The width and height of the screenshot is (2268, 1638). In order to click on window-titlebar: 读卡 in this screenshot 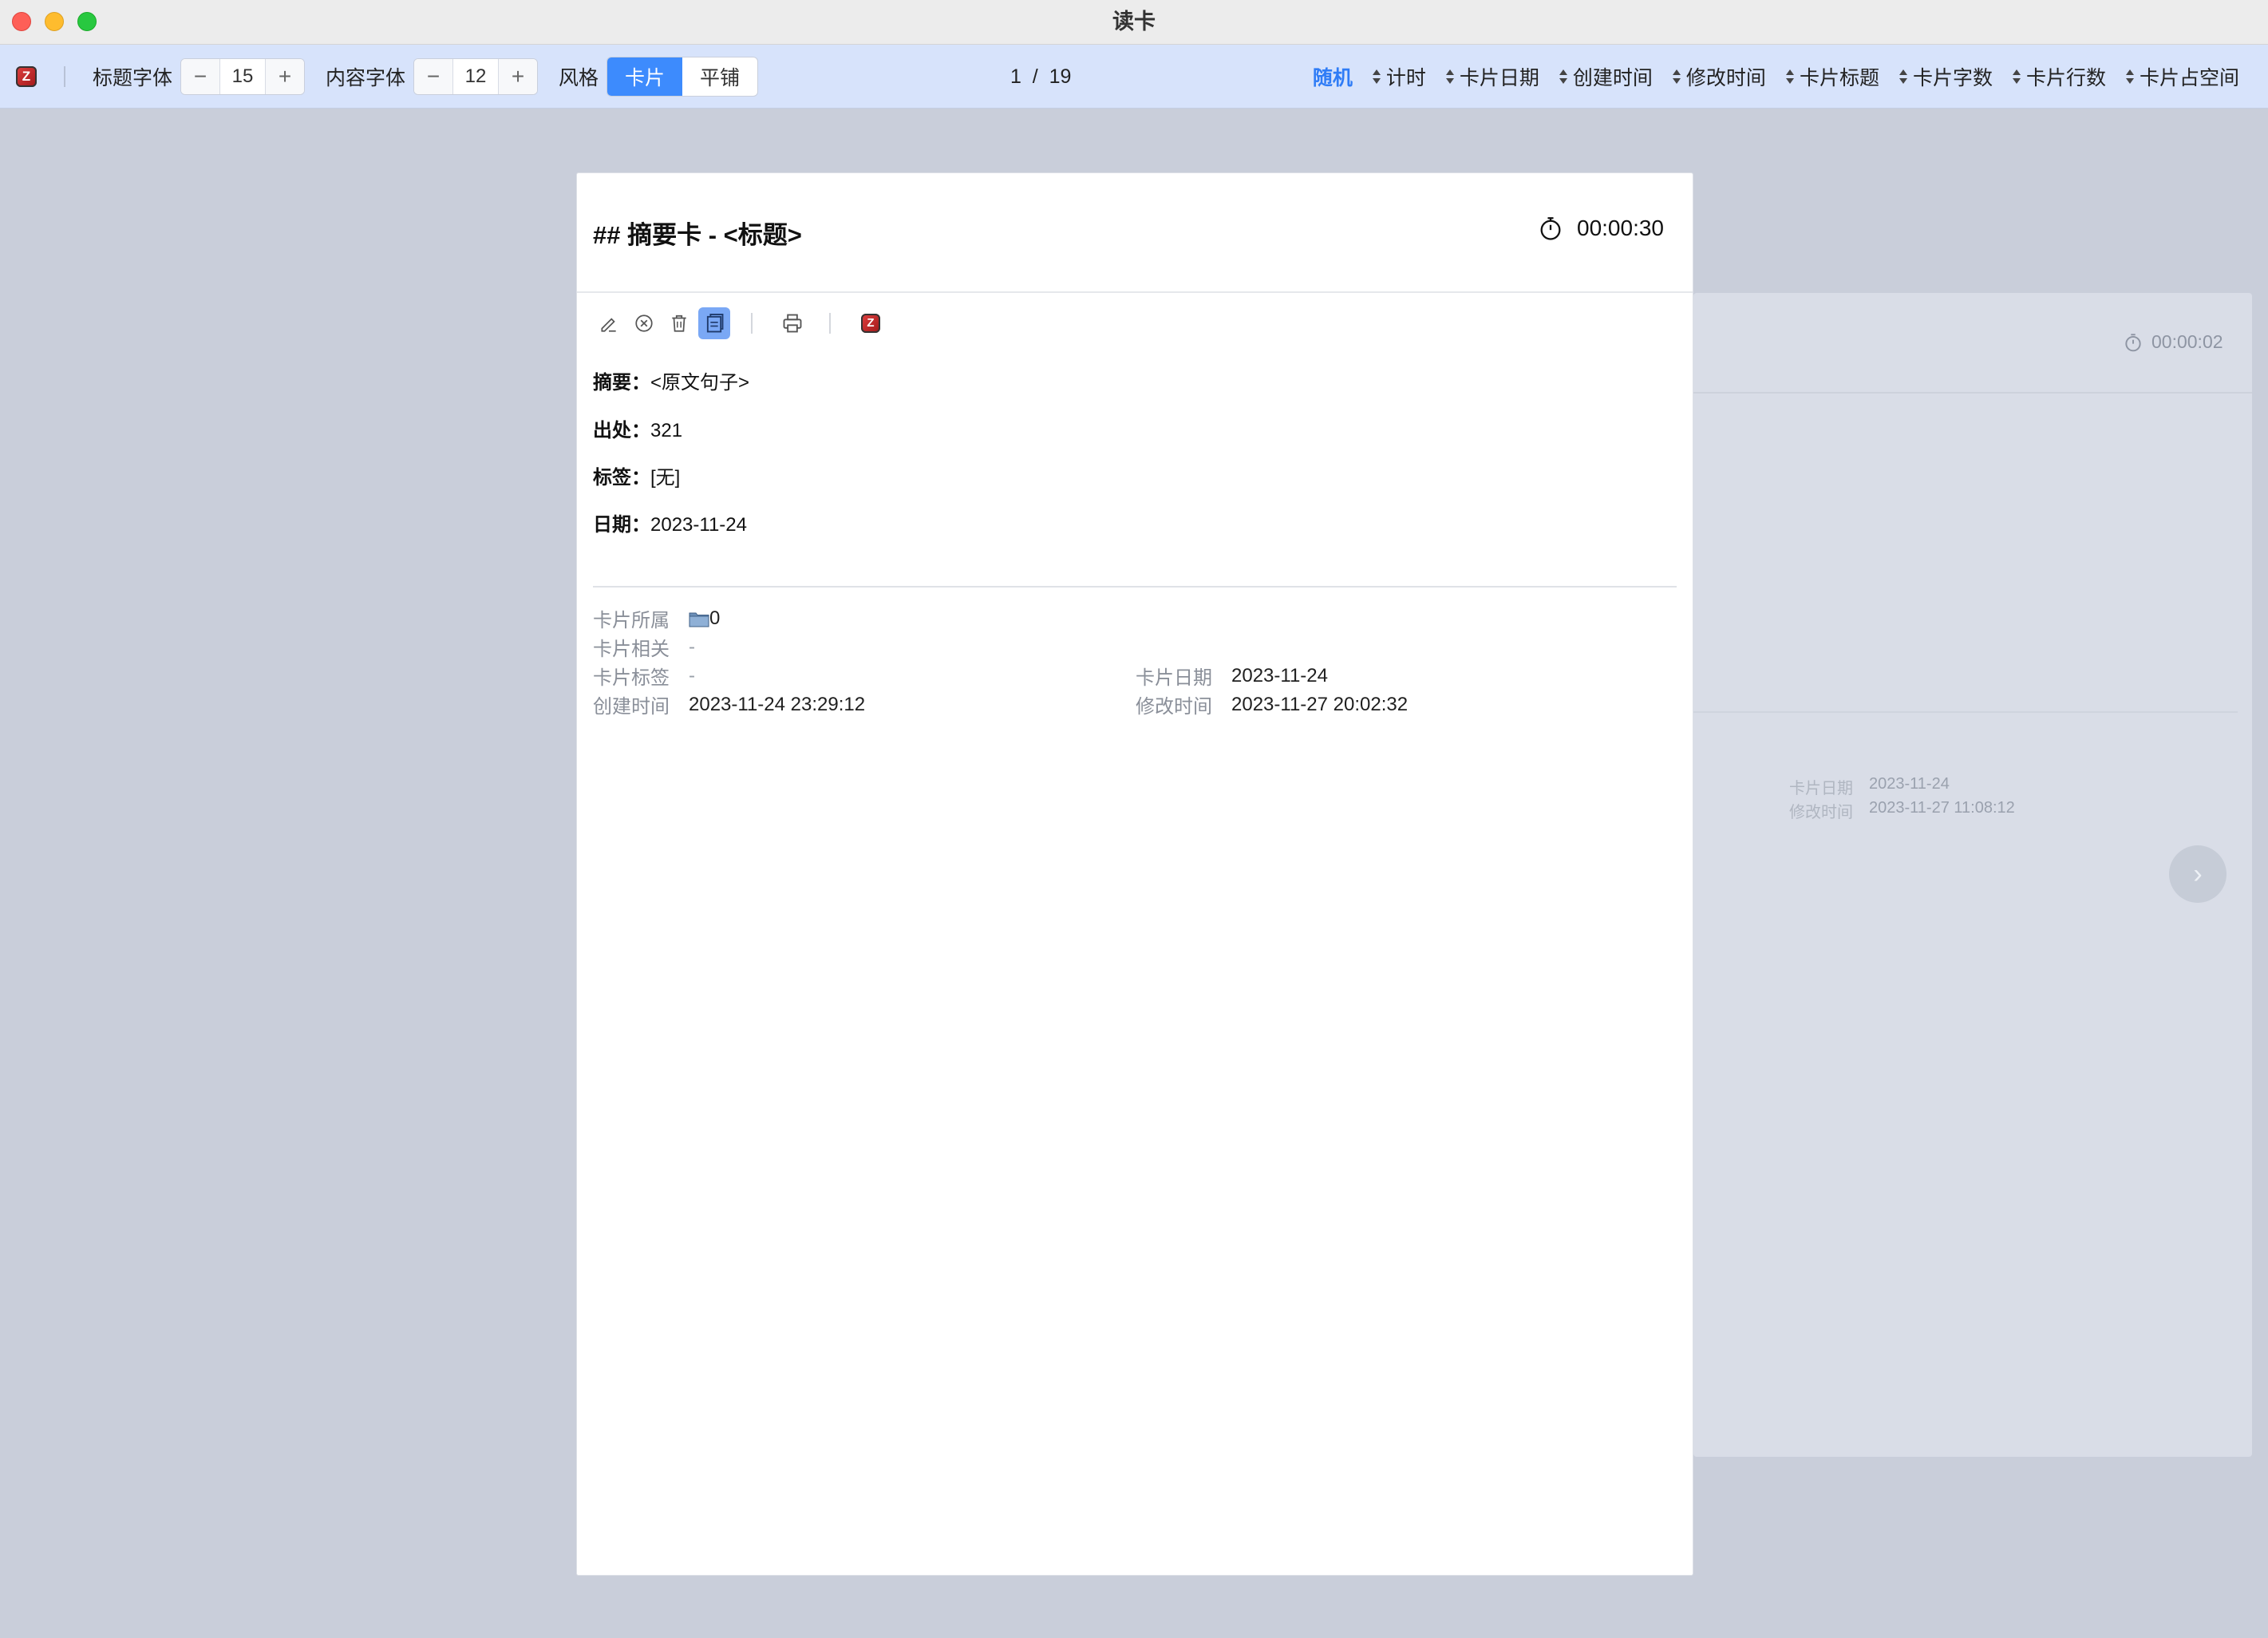, I will do `click(1134, 22)`.